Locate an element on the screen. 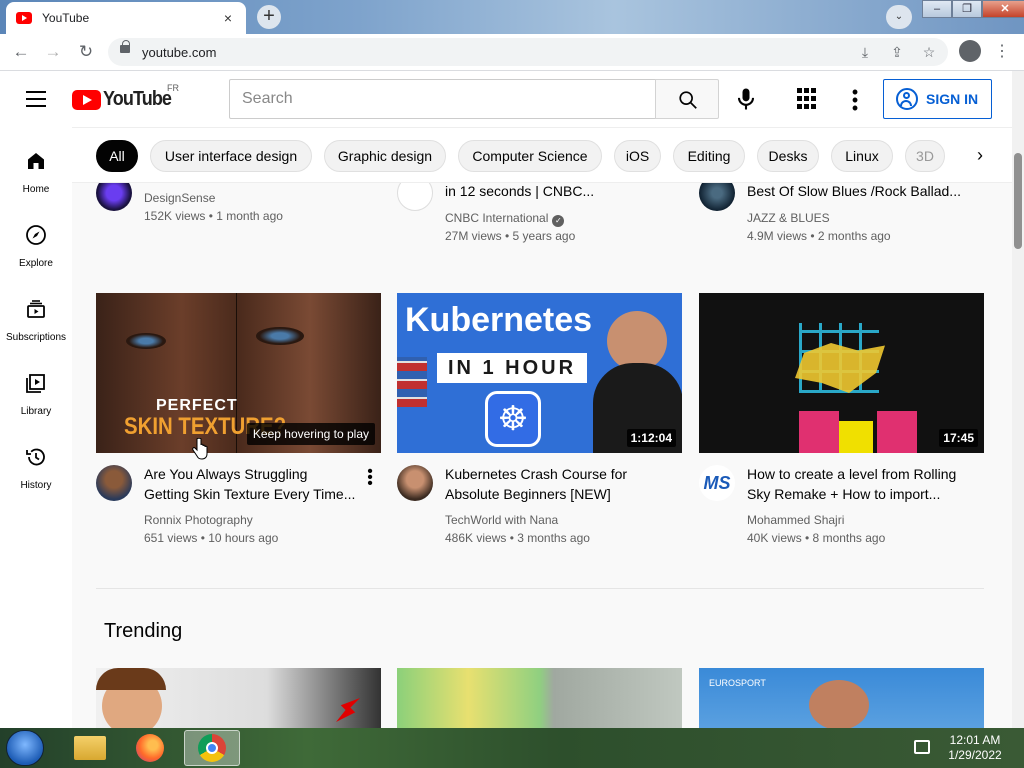 Image resolution: width=1024 pixels, height=768 pixels. video-thumbnail: Kubernetes IN 1 HOUR ☸ 1:12:04 is located at coordinates (539, 373).